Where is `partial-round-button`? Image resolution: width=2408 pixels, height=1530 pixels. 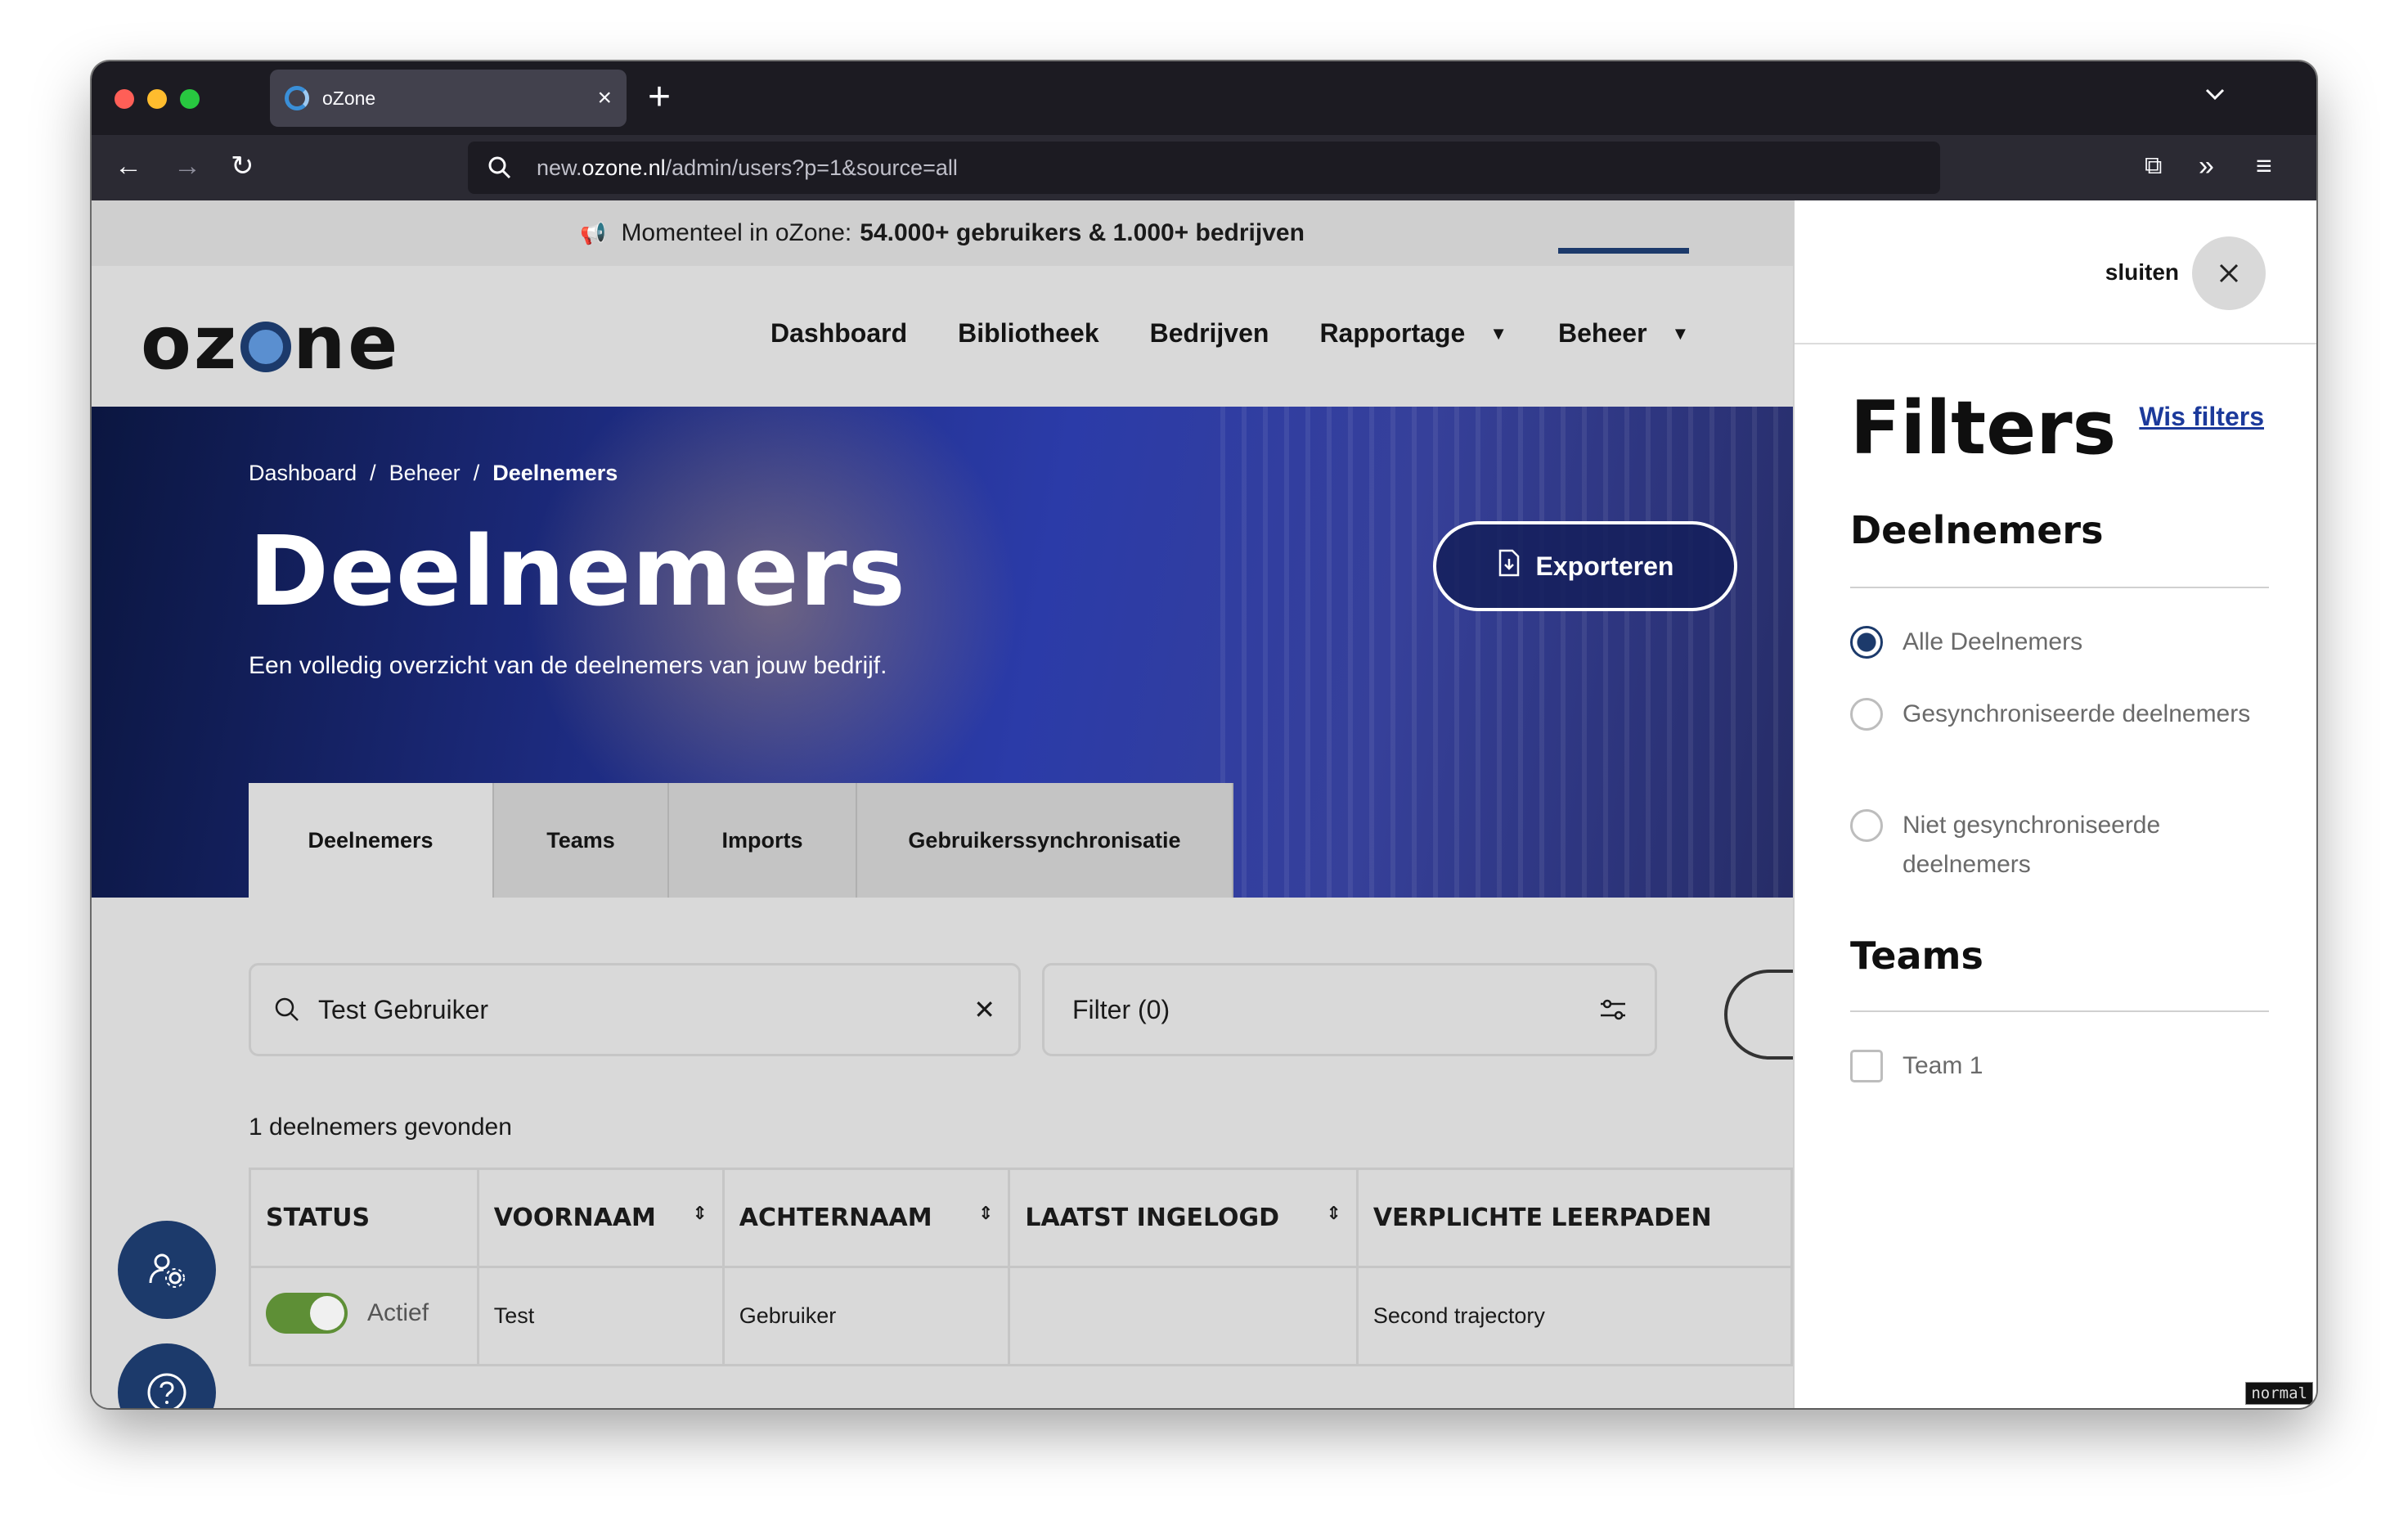 partial-round-button is located at coordinates (1758, 1015).